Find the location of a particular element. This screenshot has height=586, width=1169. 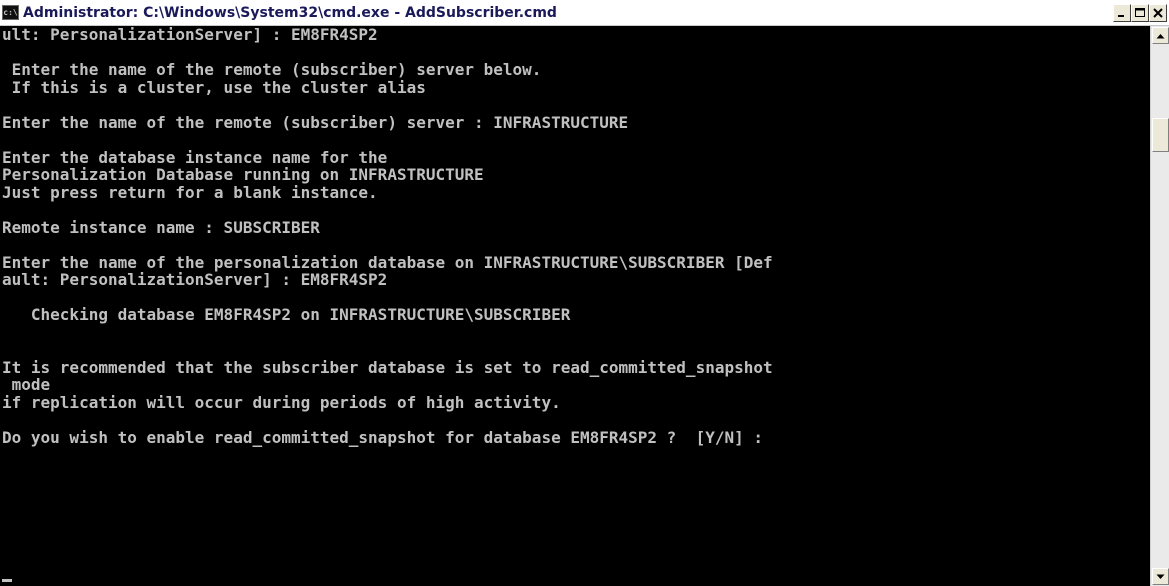

arrow-down-icon is located at coordinates (1160, 576).